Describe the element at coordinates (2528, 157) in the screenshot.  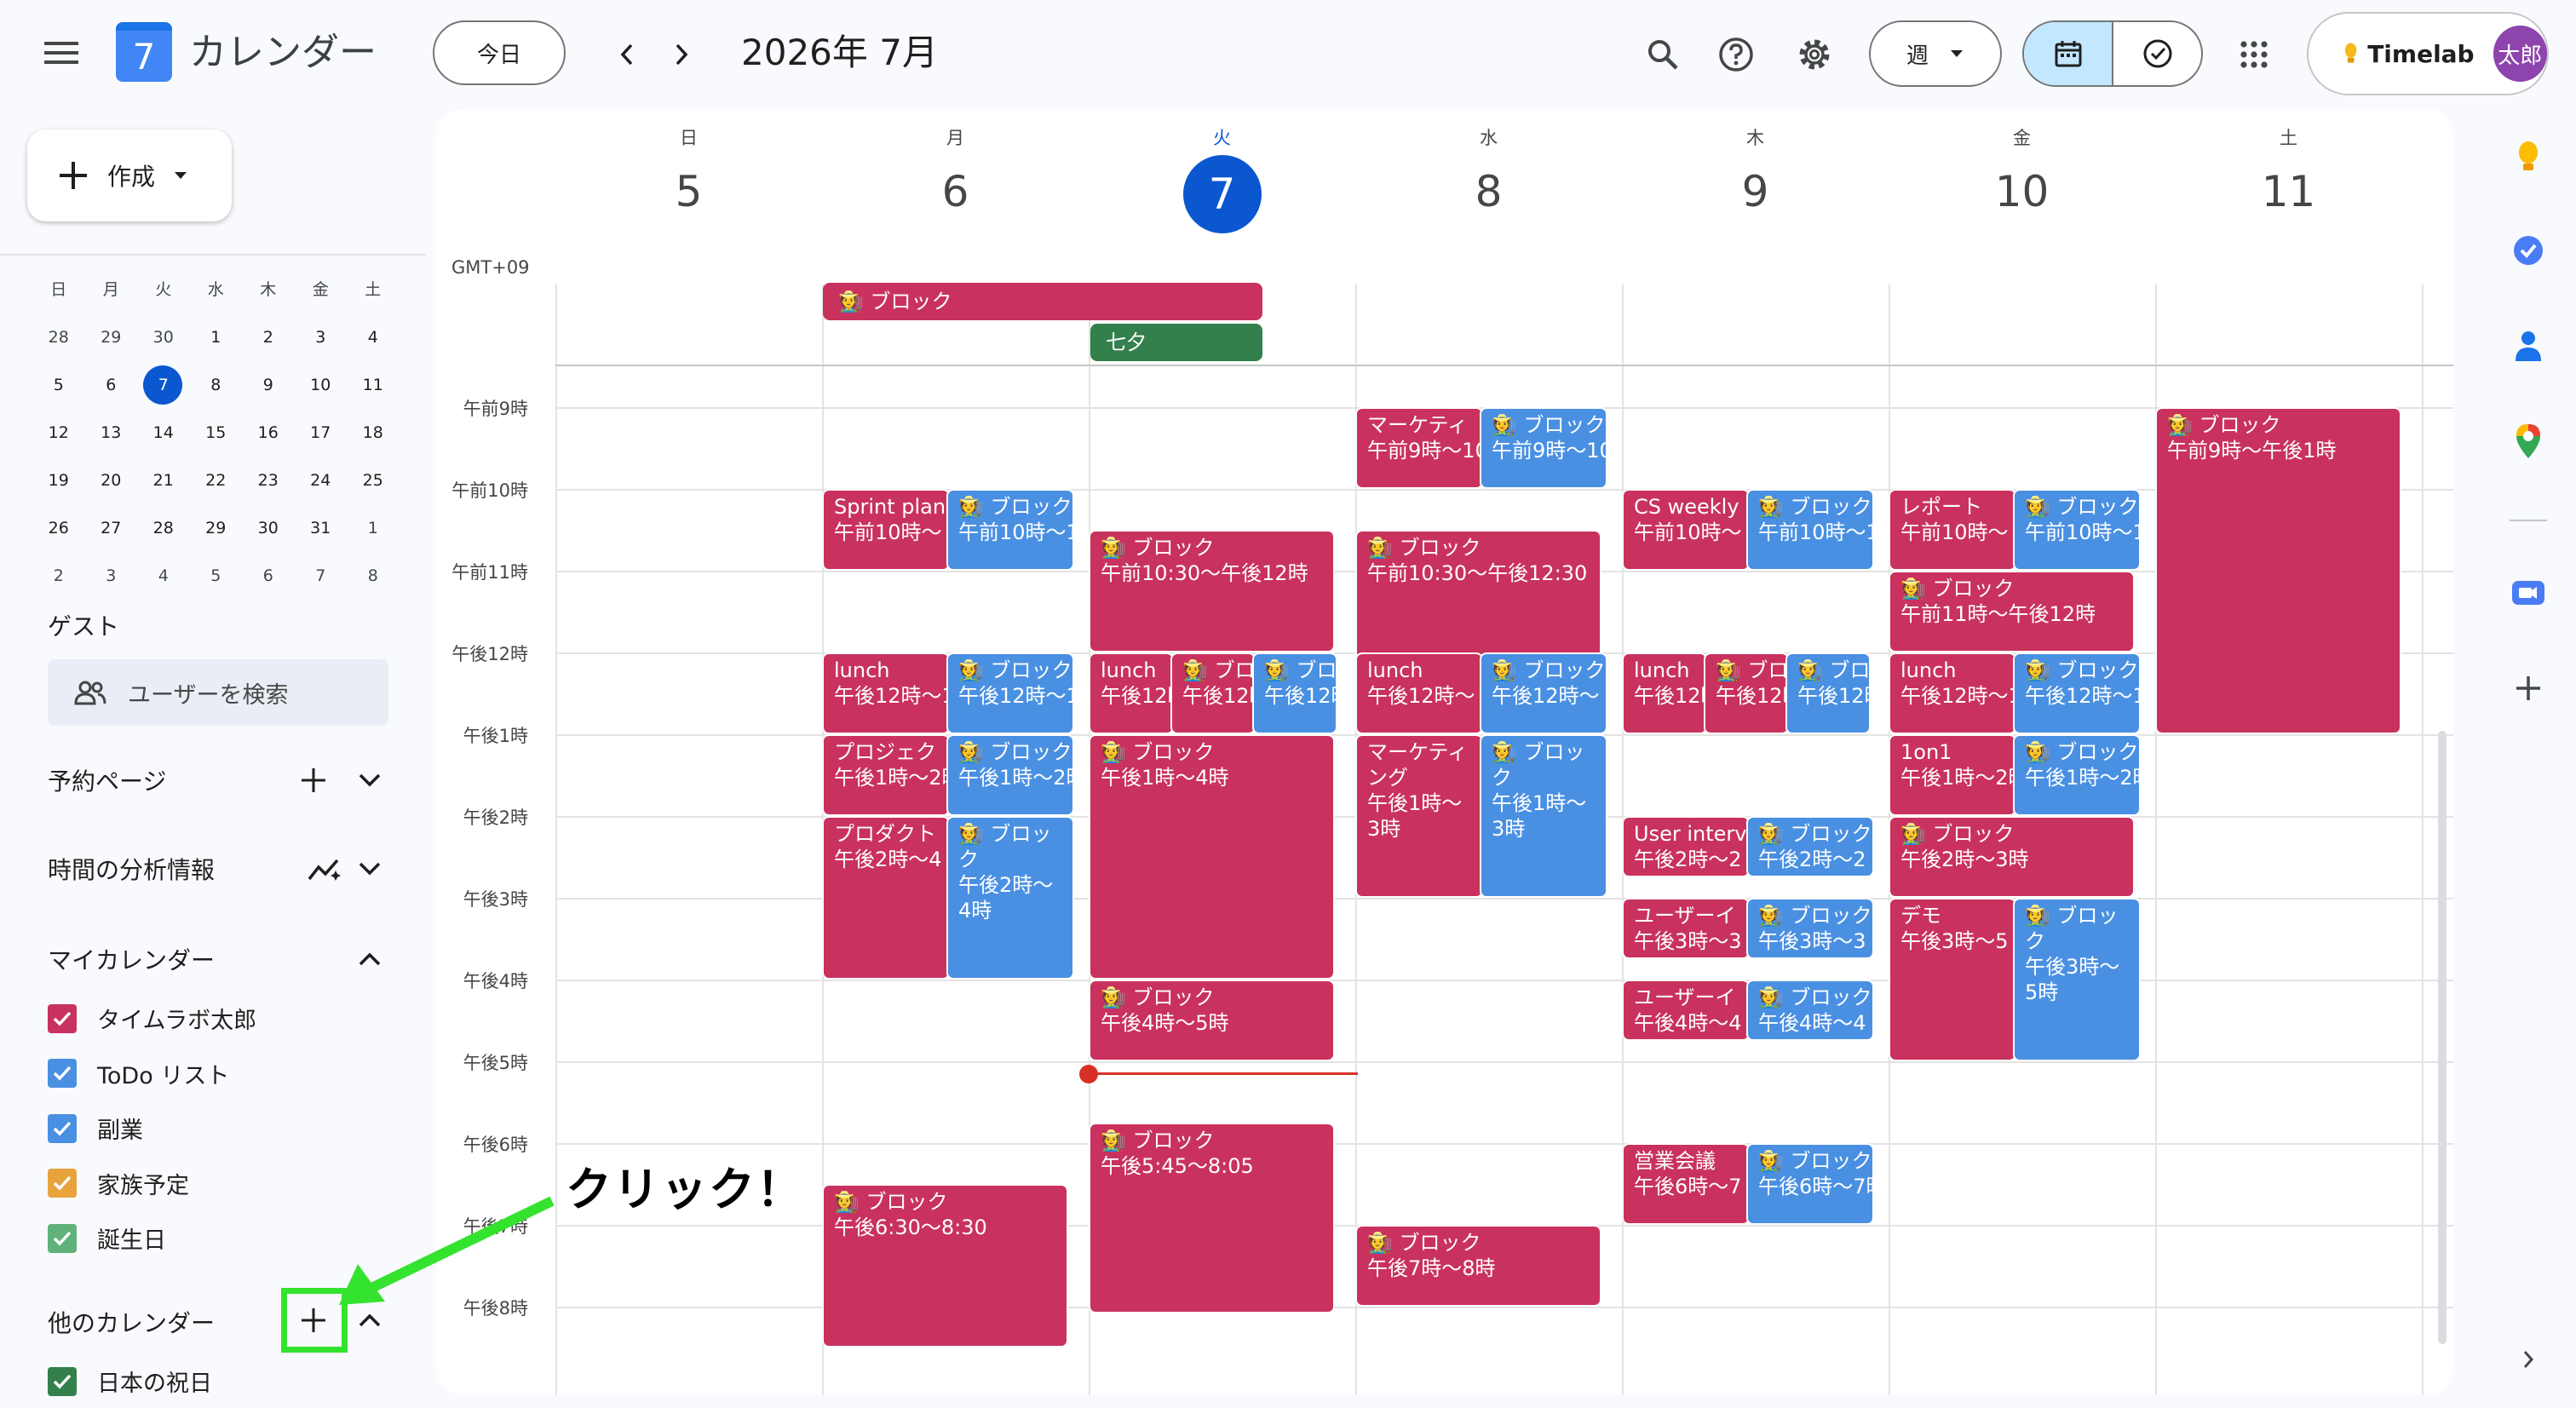
I see `keep-button` at that location.